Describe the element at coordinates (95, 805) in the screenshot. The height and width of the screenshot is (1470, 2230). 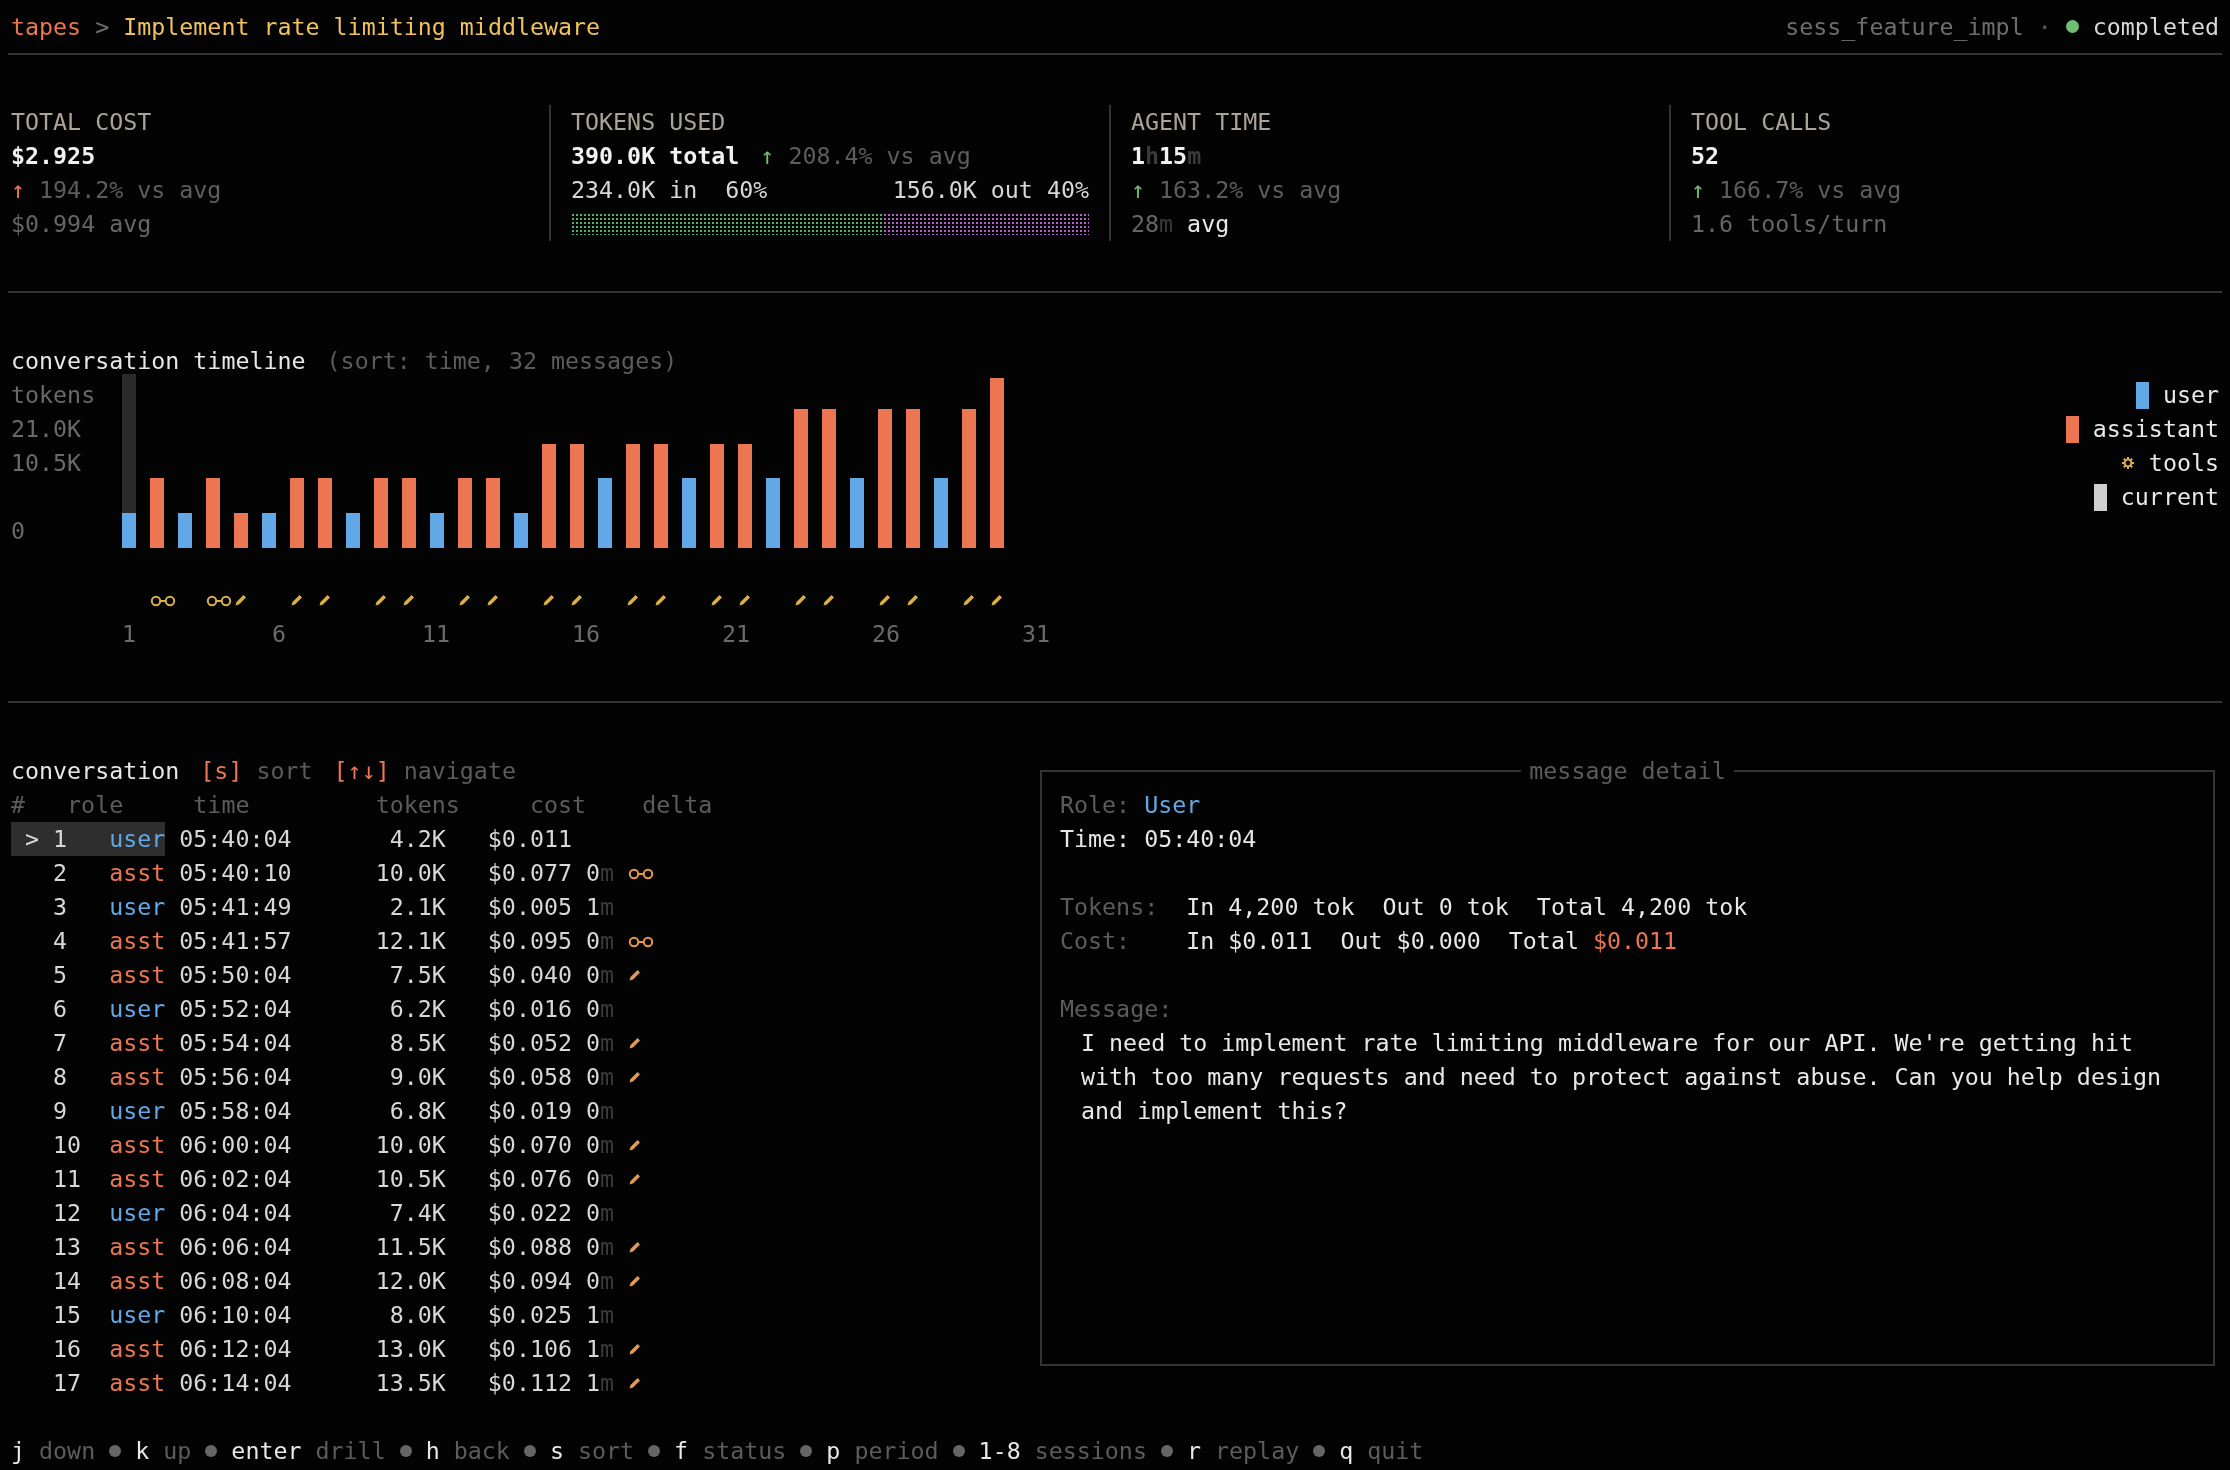
I see `column-header: role` at that location.